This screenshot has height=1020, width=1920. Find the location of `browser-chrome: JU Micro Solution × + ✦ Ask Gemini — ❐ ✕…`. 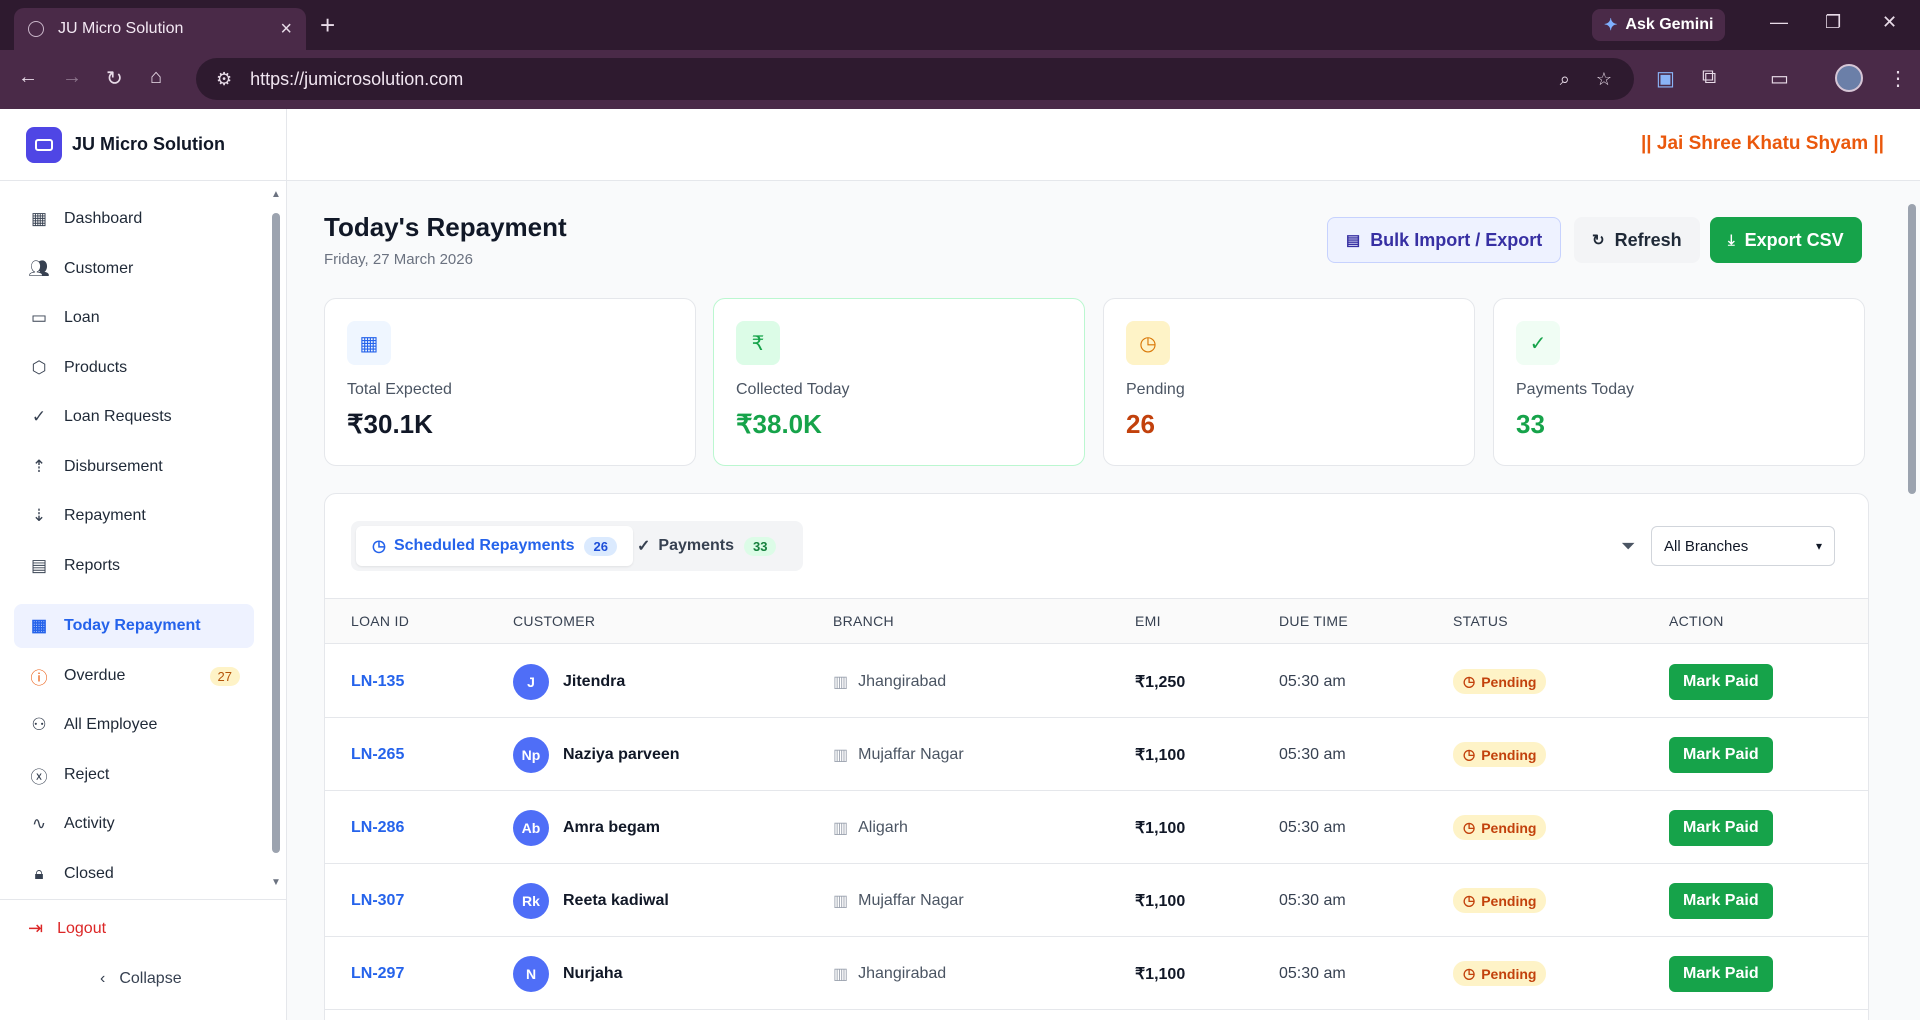

browser-chrome: JU Micro Solution × + ✦ Ask Gemini — ❐ ✕… is located at coordinates (960, 54).